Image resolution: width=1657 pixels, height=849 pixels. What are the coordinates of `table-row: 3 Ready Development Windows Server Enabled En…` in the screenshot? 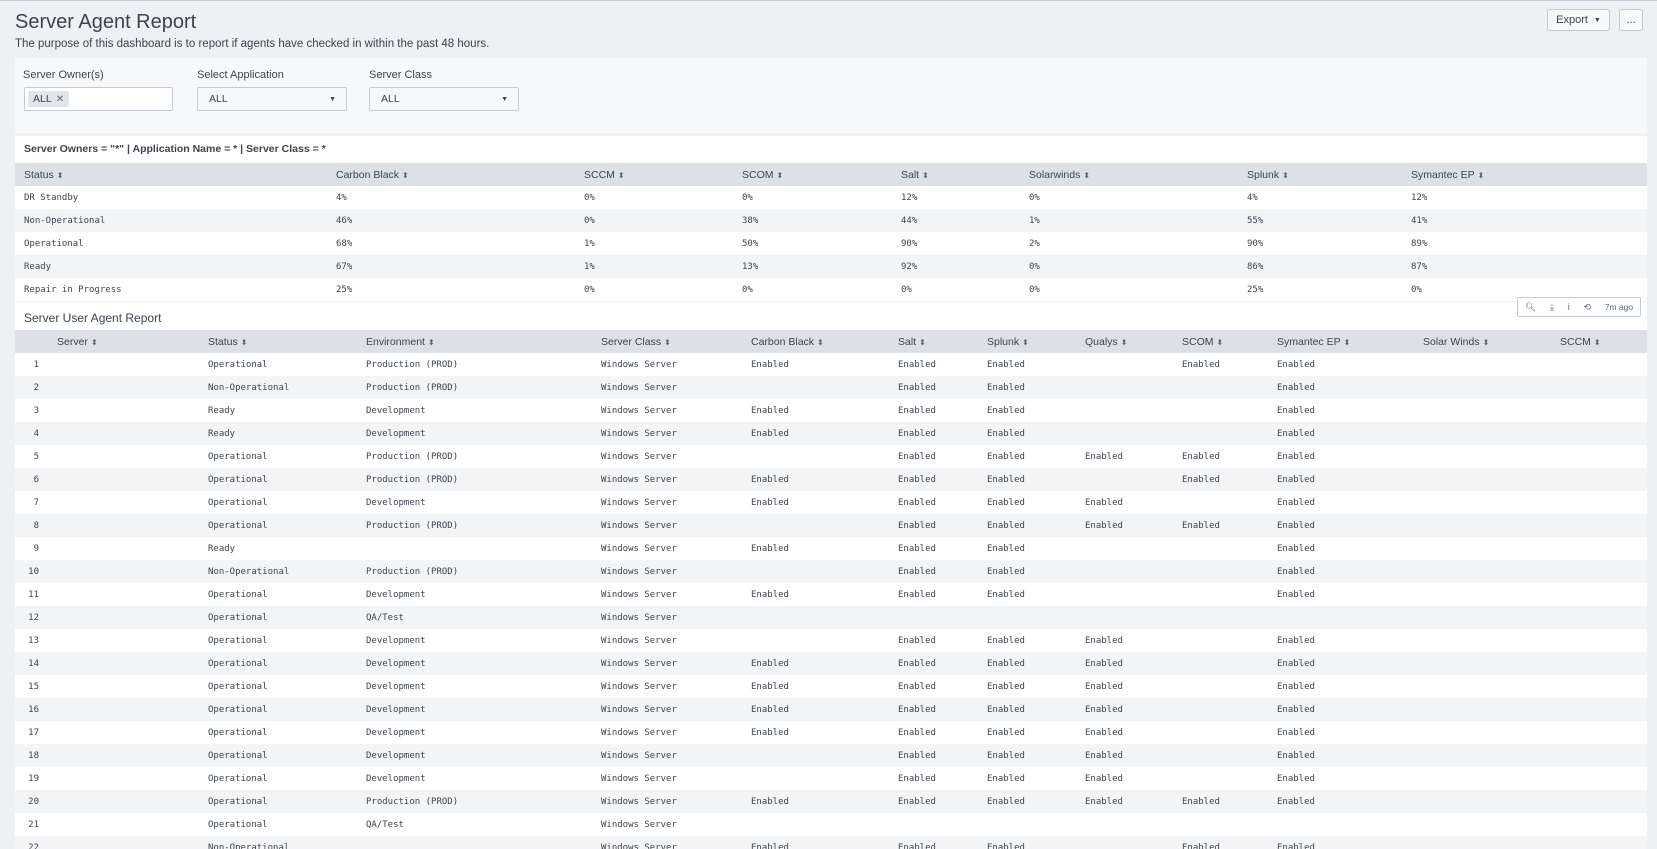 It's located at (831, 410).